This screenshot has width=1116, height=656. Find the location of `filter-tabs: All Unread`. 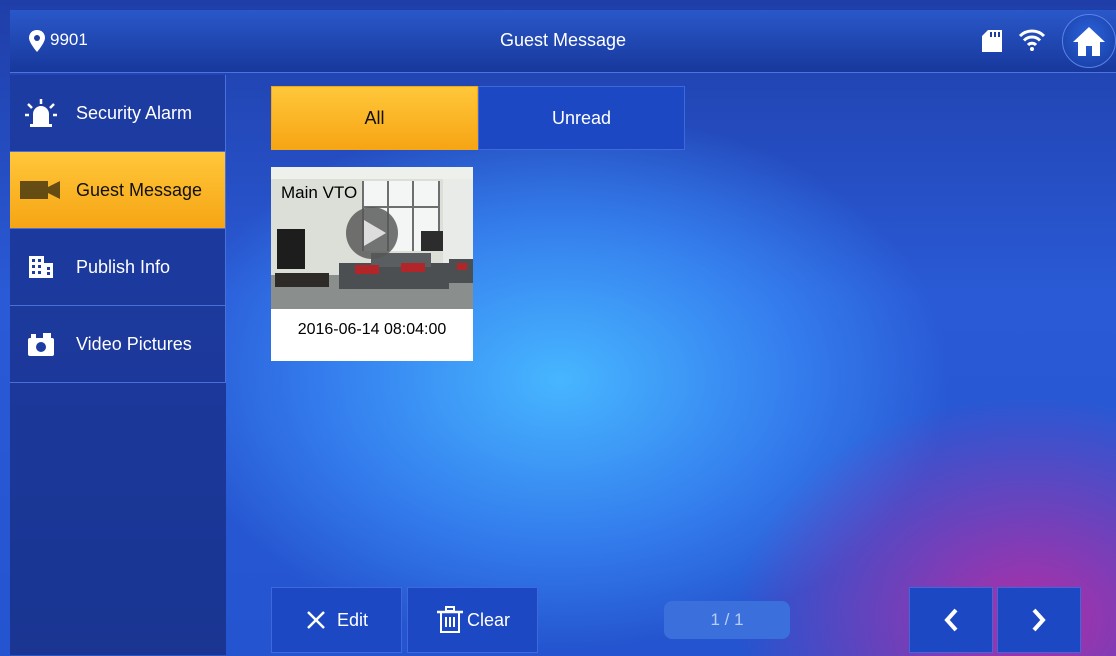

filter-tabs: All Unread is located at coordinates (478, 118).